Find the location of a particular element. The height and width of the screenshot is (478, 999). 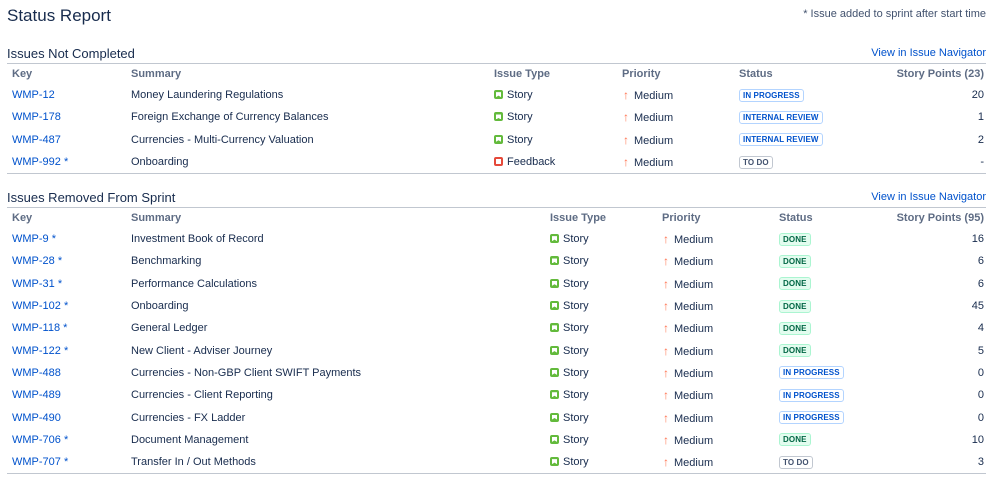

summary-cell: New Client - Adviser Journey is located at coordinates (202, 350).